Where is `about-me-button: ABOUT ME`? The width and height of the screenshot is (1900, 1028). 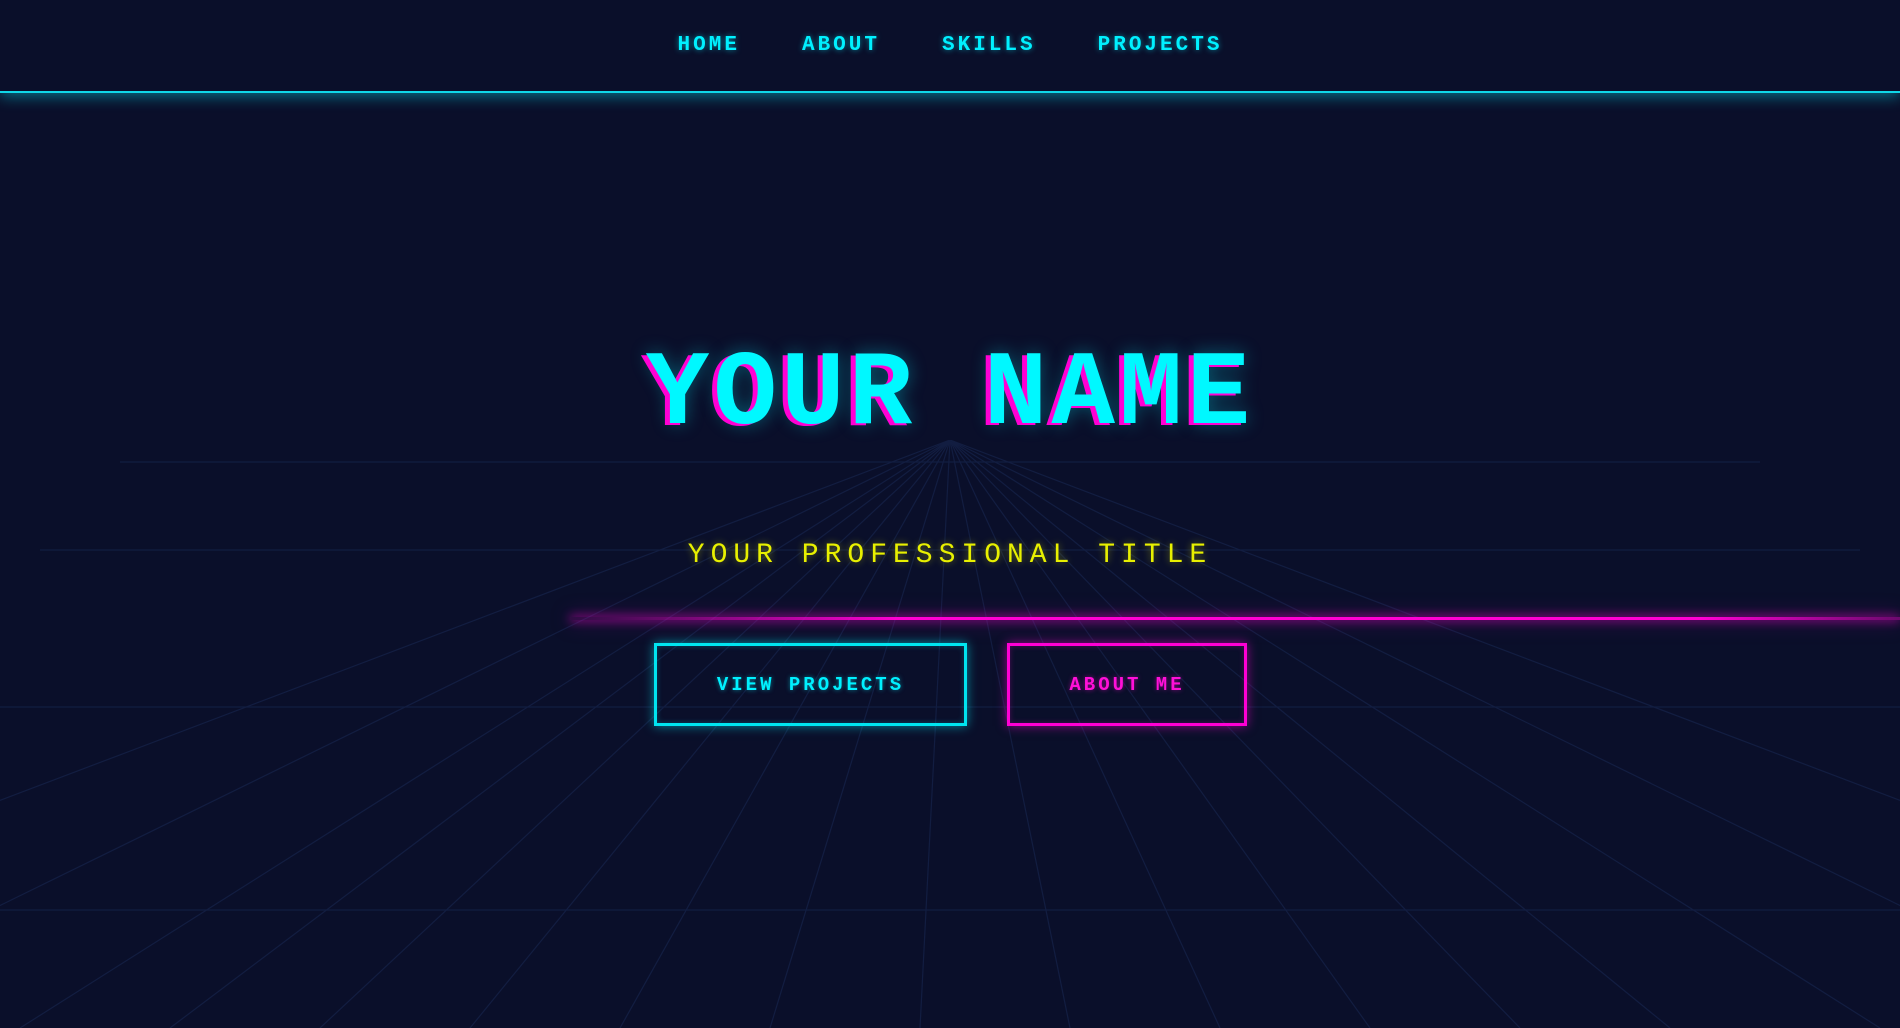 about-me-button: ABOUT ME is located at coordinates (1127, 684).